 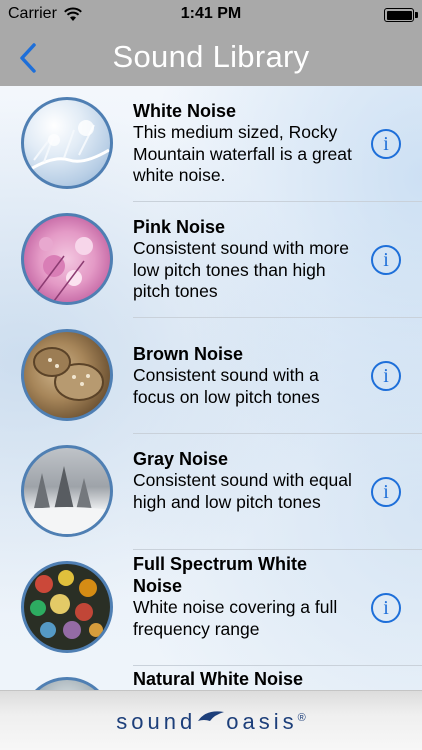 I want to click on row-text: Natural White Noise, so click(x=245, y=679).